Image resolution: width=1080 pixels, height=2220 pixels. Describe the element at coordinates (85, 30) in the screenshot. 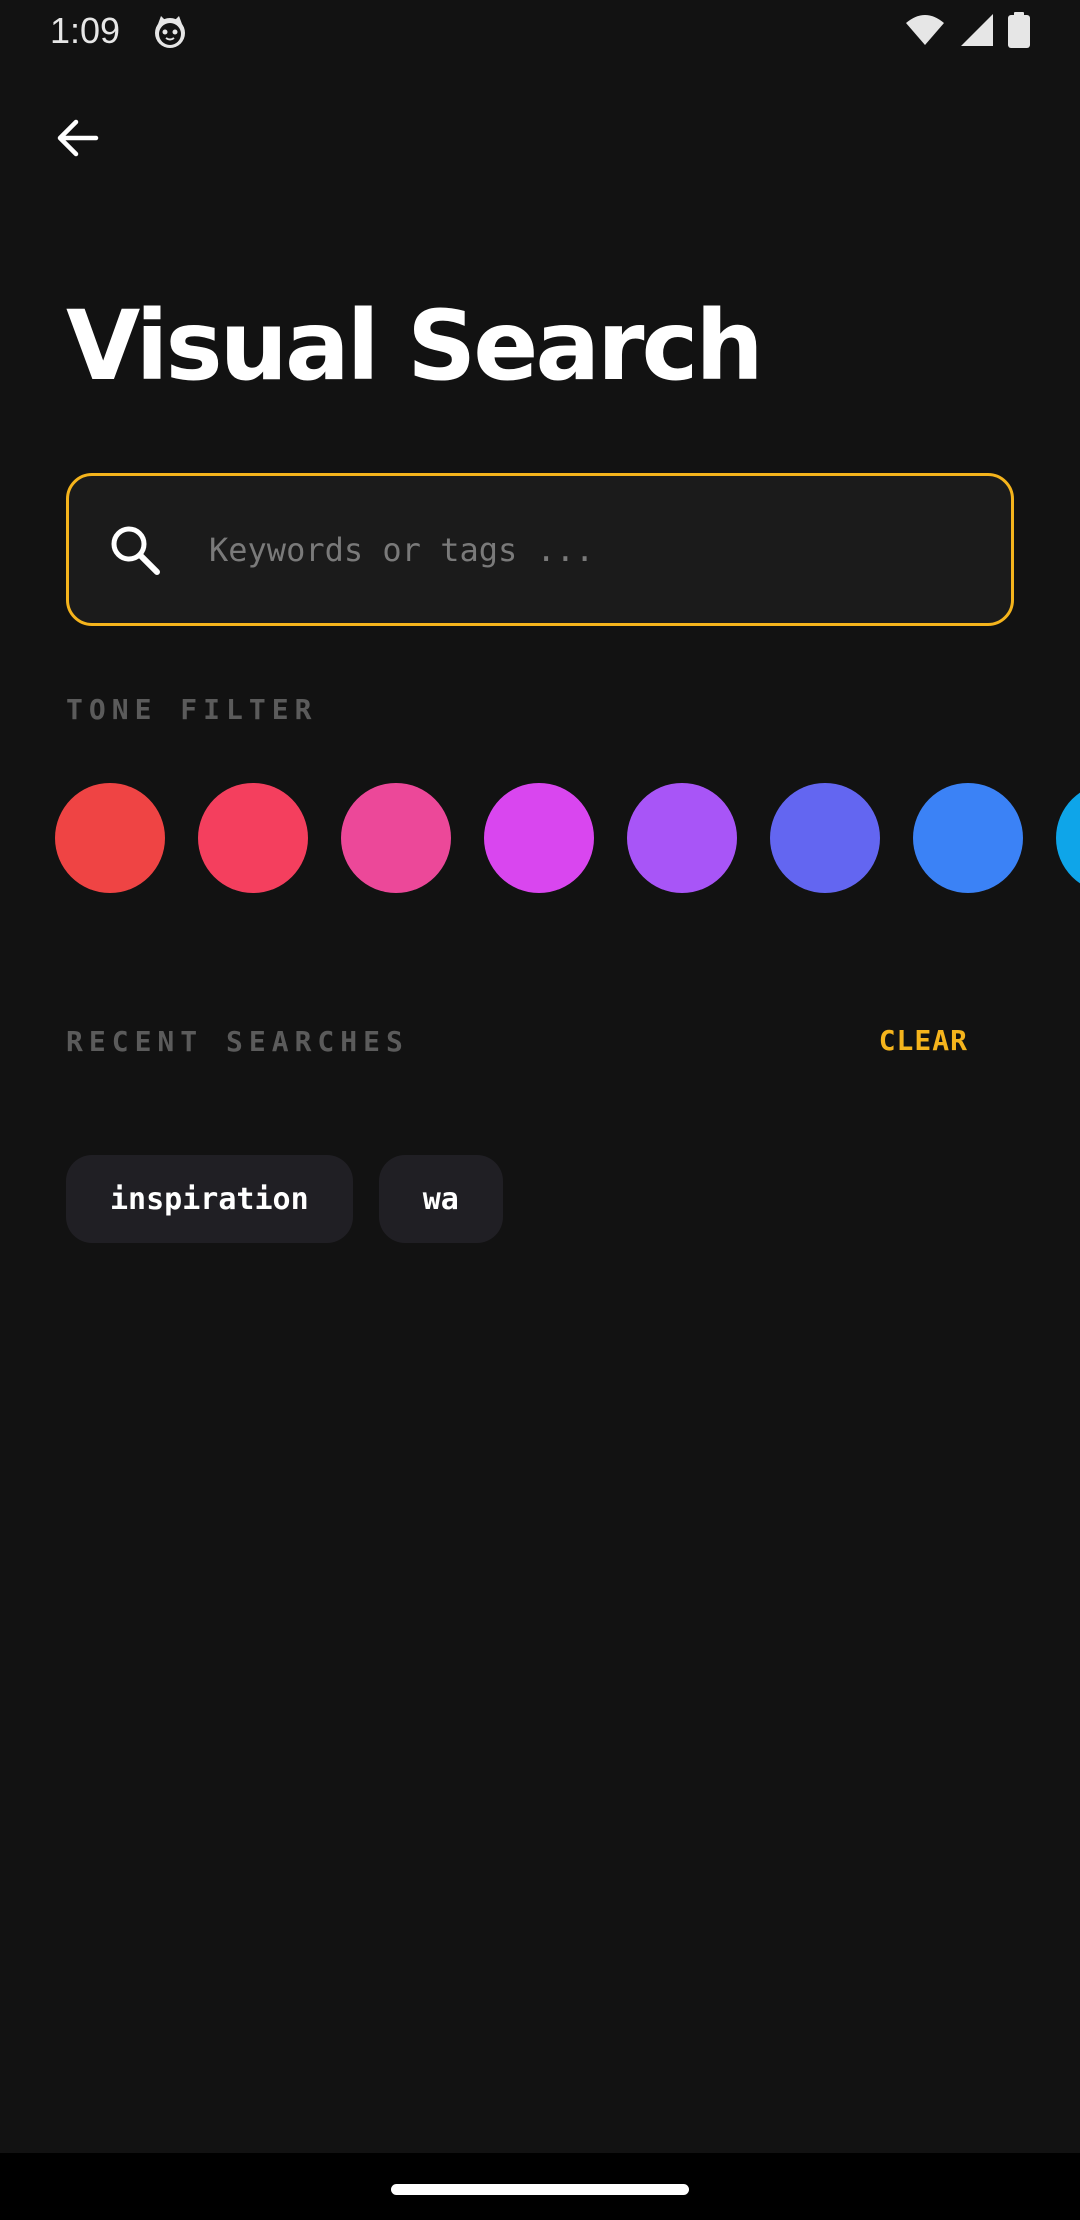

I see `status-time: 1:09` at that location.